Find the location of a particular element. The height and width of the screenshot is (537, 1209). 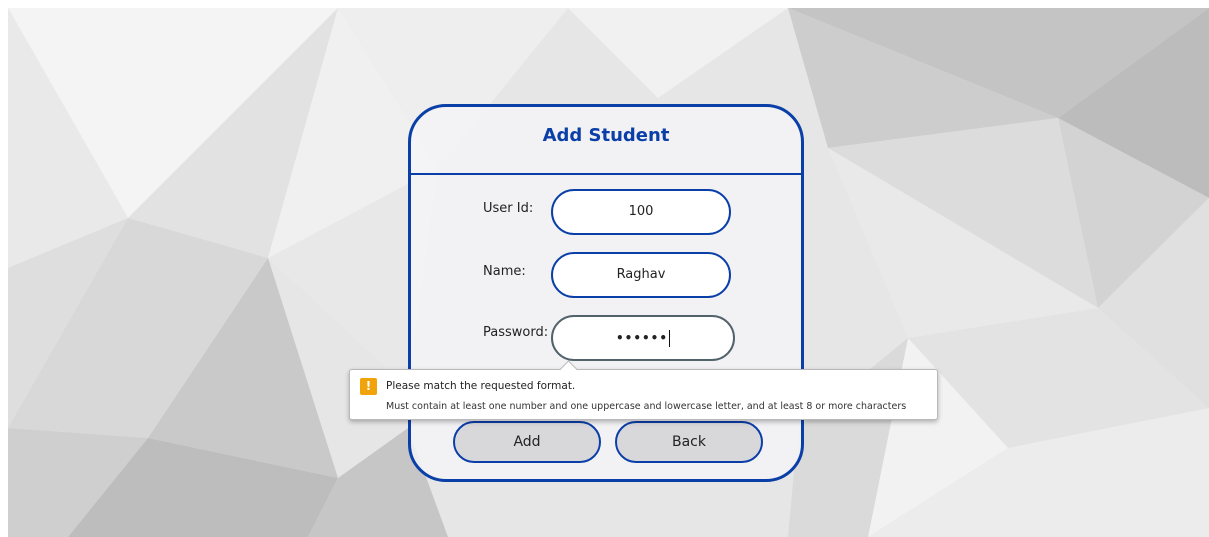

user-id-value: 100 is located at coordinates (641, 211).